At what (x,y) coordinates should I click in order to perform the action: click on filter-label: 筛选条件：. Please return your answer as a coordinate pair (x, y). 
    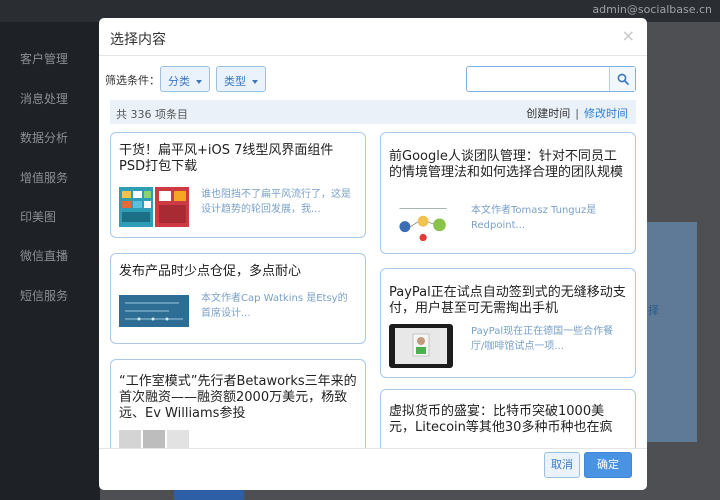
    Looking at the image, I should click on (132, 80).